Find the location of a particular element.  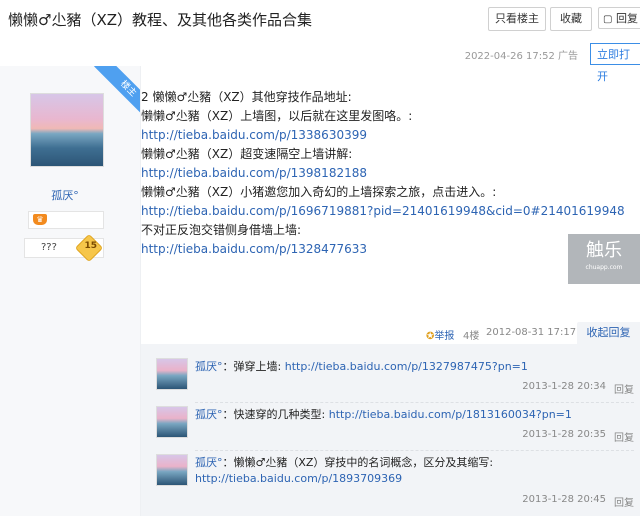

reply-button: ▢ 回复 is located at coordinates (619, 18).